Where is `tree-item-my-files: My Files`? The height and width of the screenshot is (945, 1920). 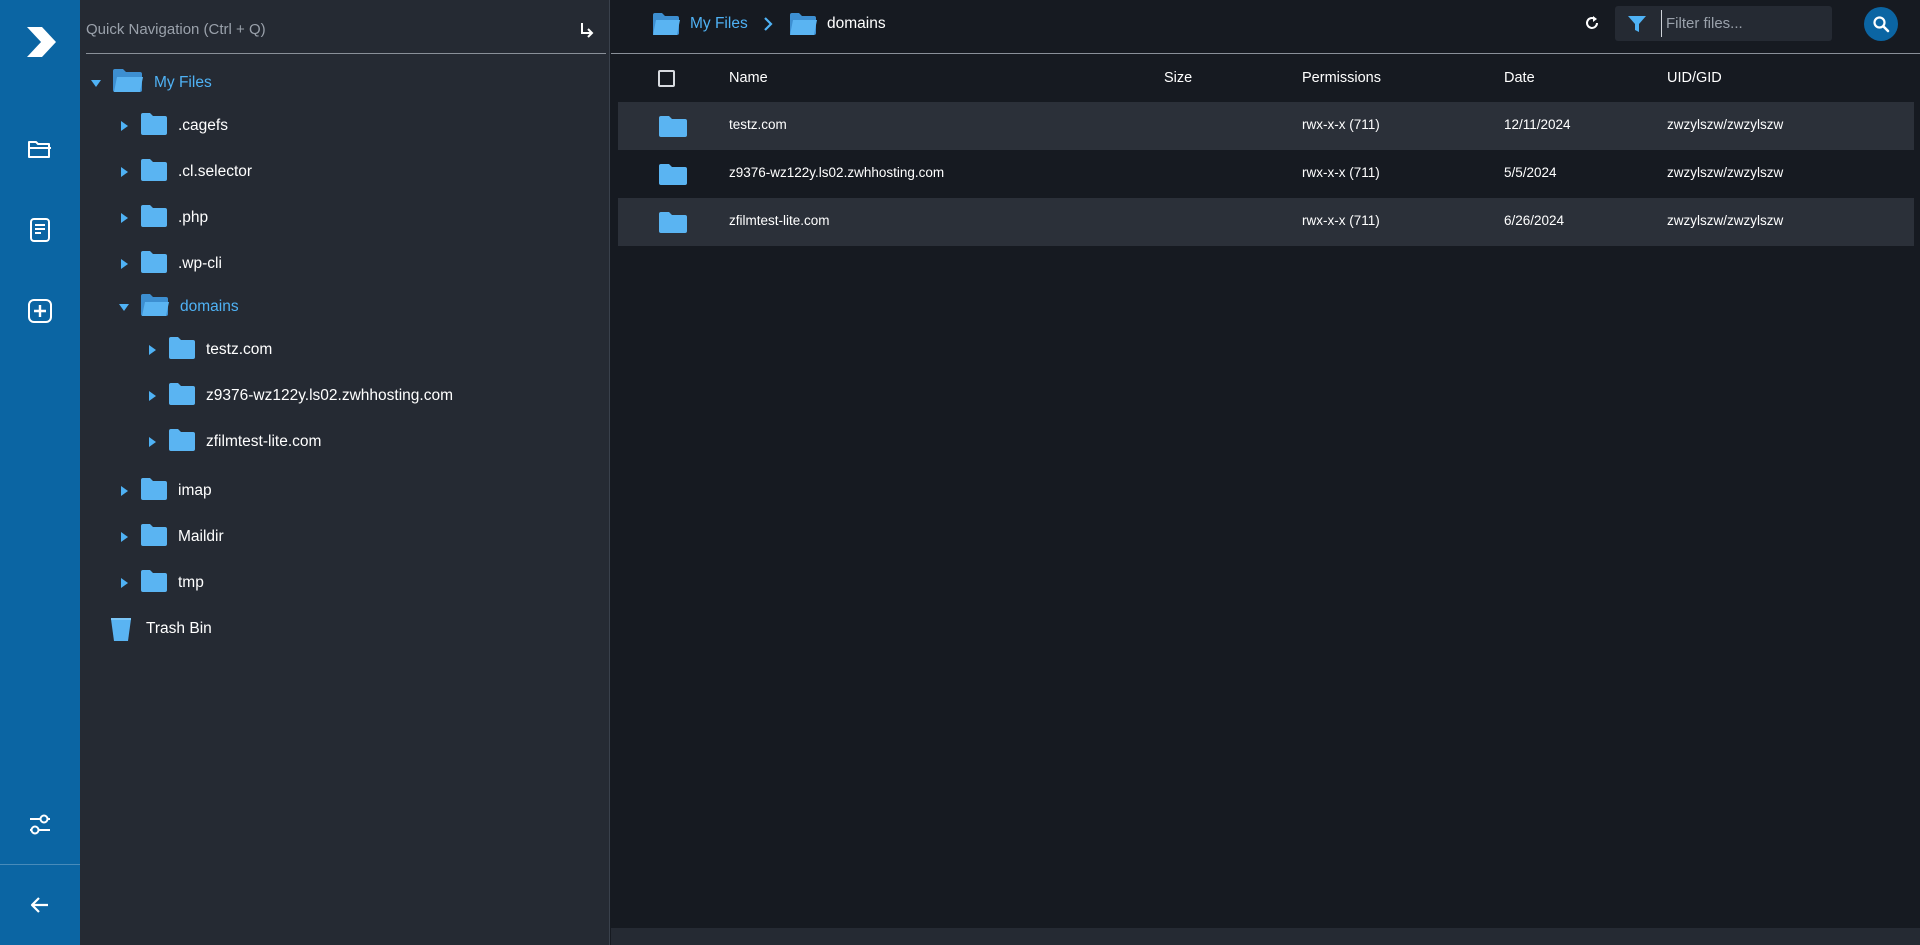
tree-item-my-files: My Files is located at coordinates (150, 83).